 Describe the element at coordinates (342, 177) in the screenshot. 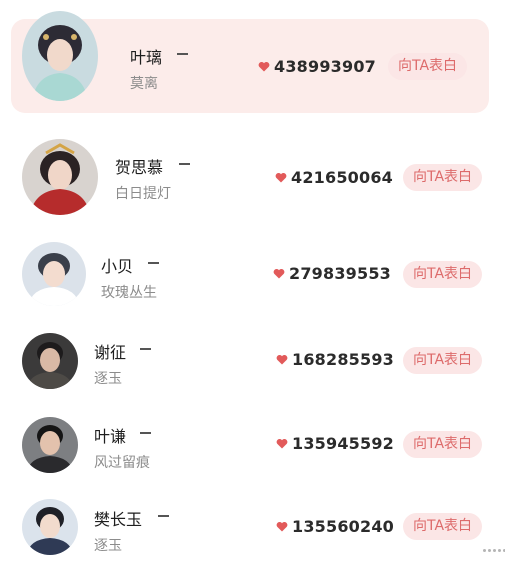

I see `score-value: 421650064` at that location.